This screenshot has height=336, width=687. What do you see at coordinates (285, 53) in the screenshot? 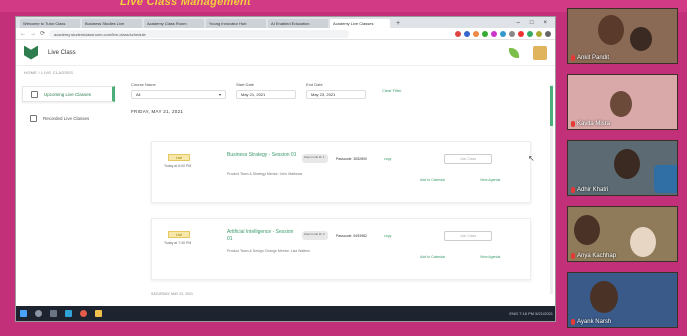
I see `app-header: Live Class` at bounding box center [285, 53].